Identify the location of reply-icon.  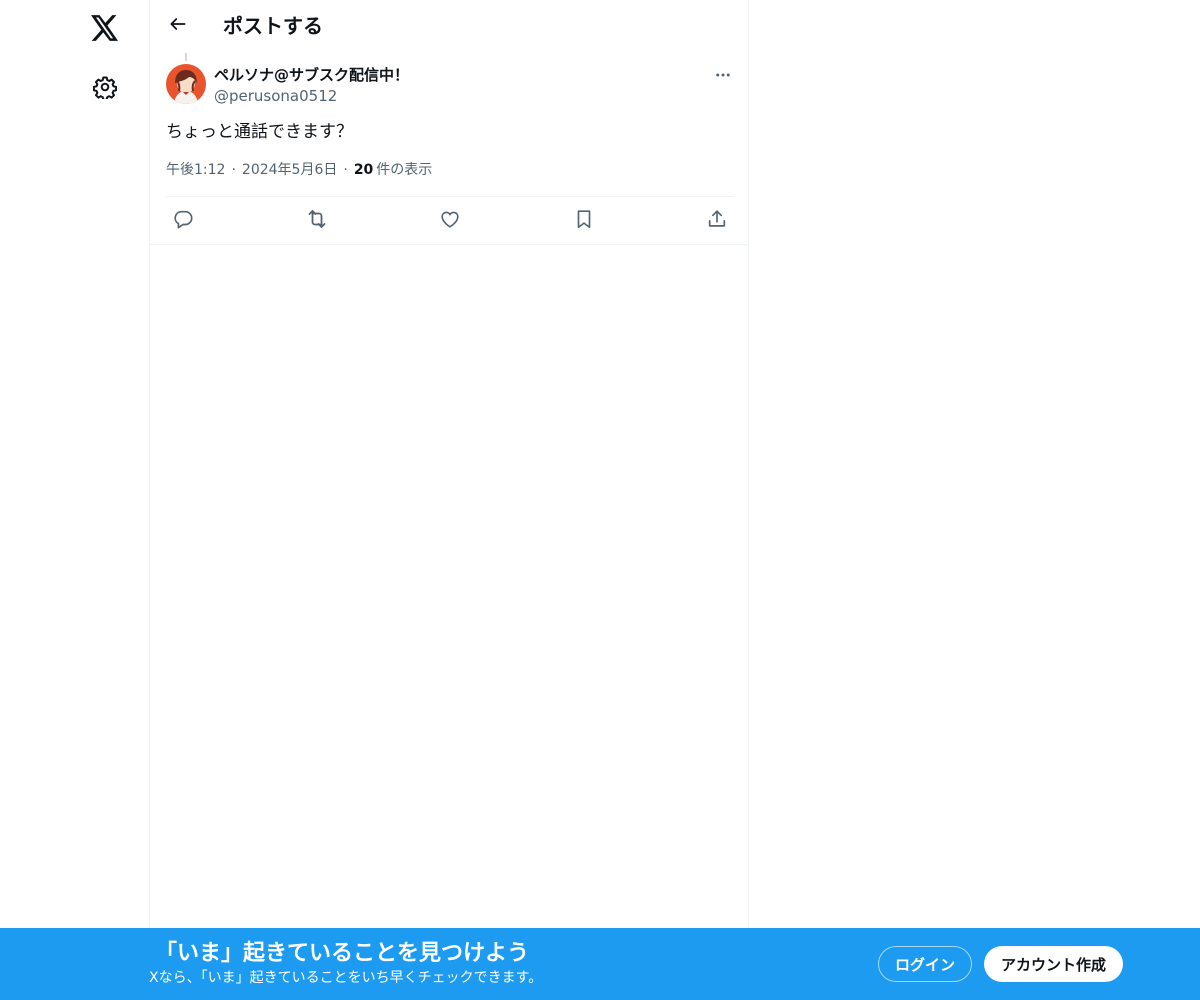
(183, 221).